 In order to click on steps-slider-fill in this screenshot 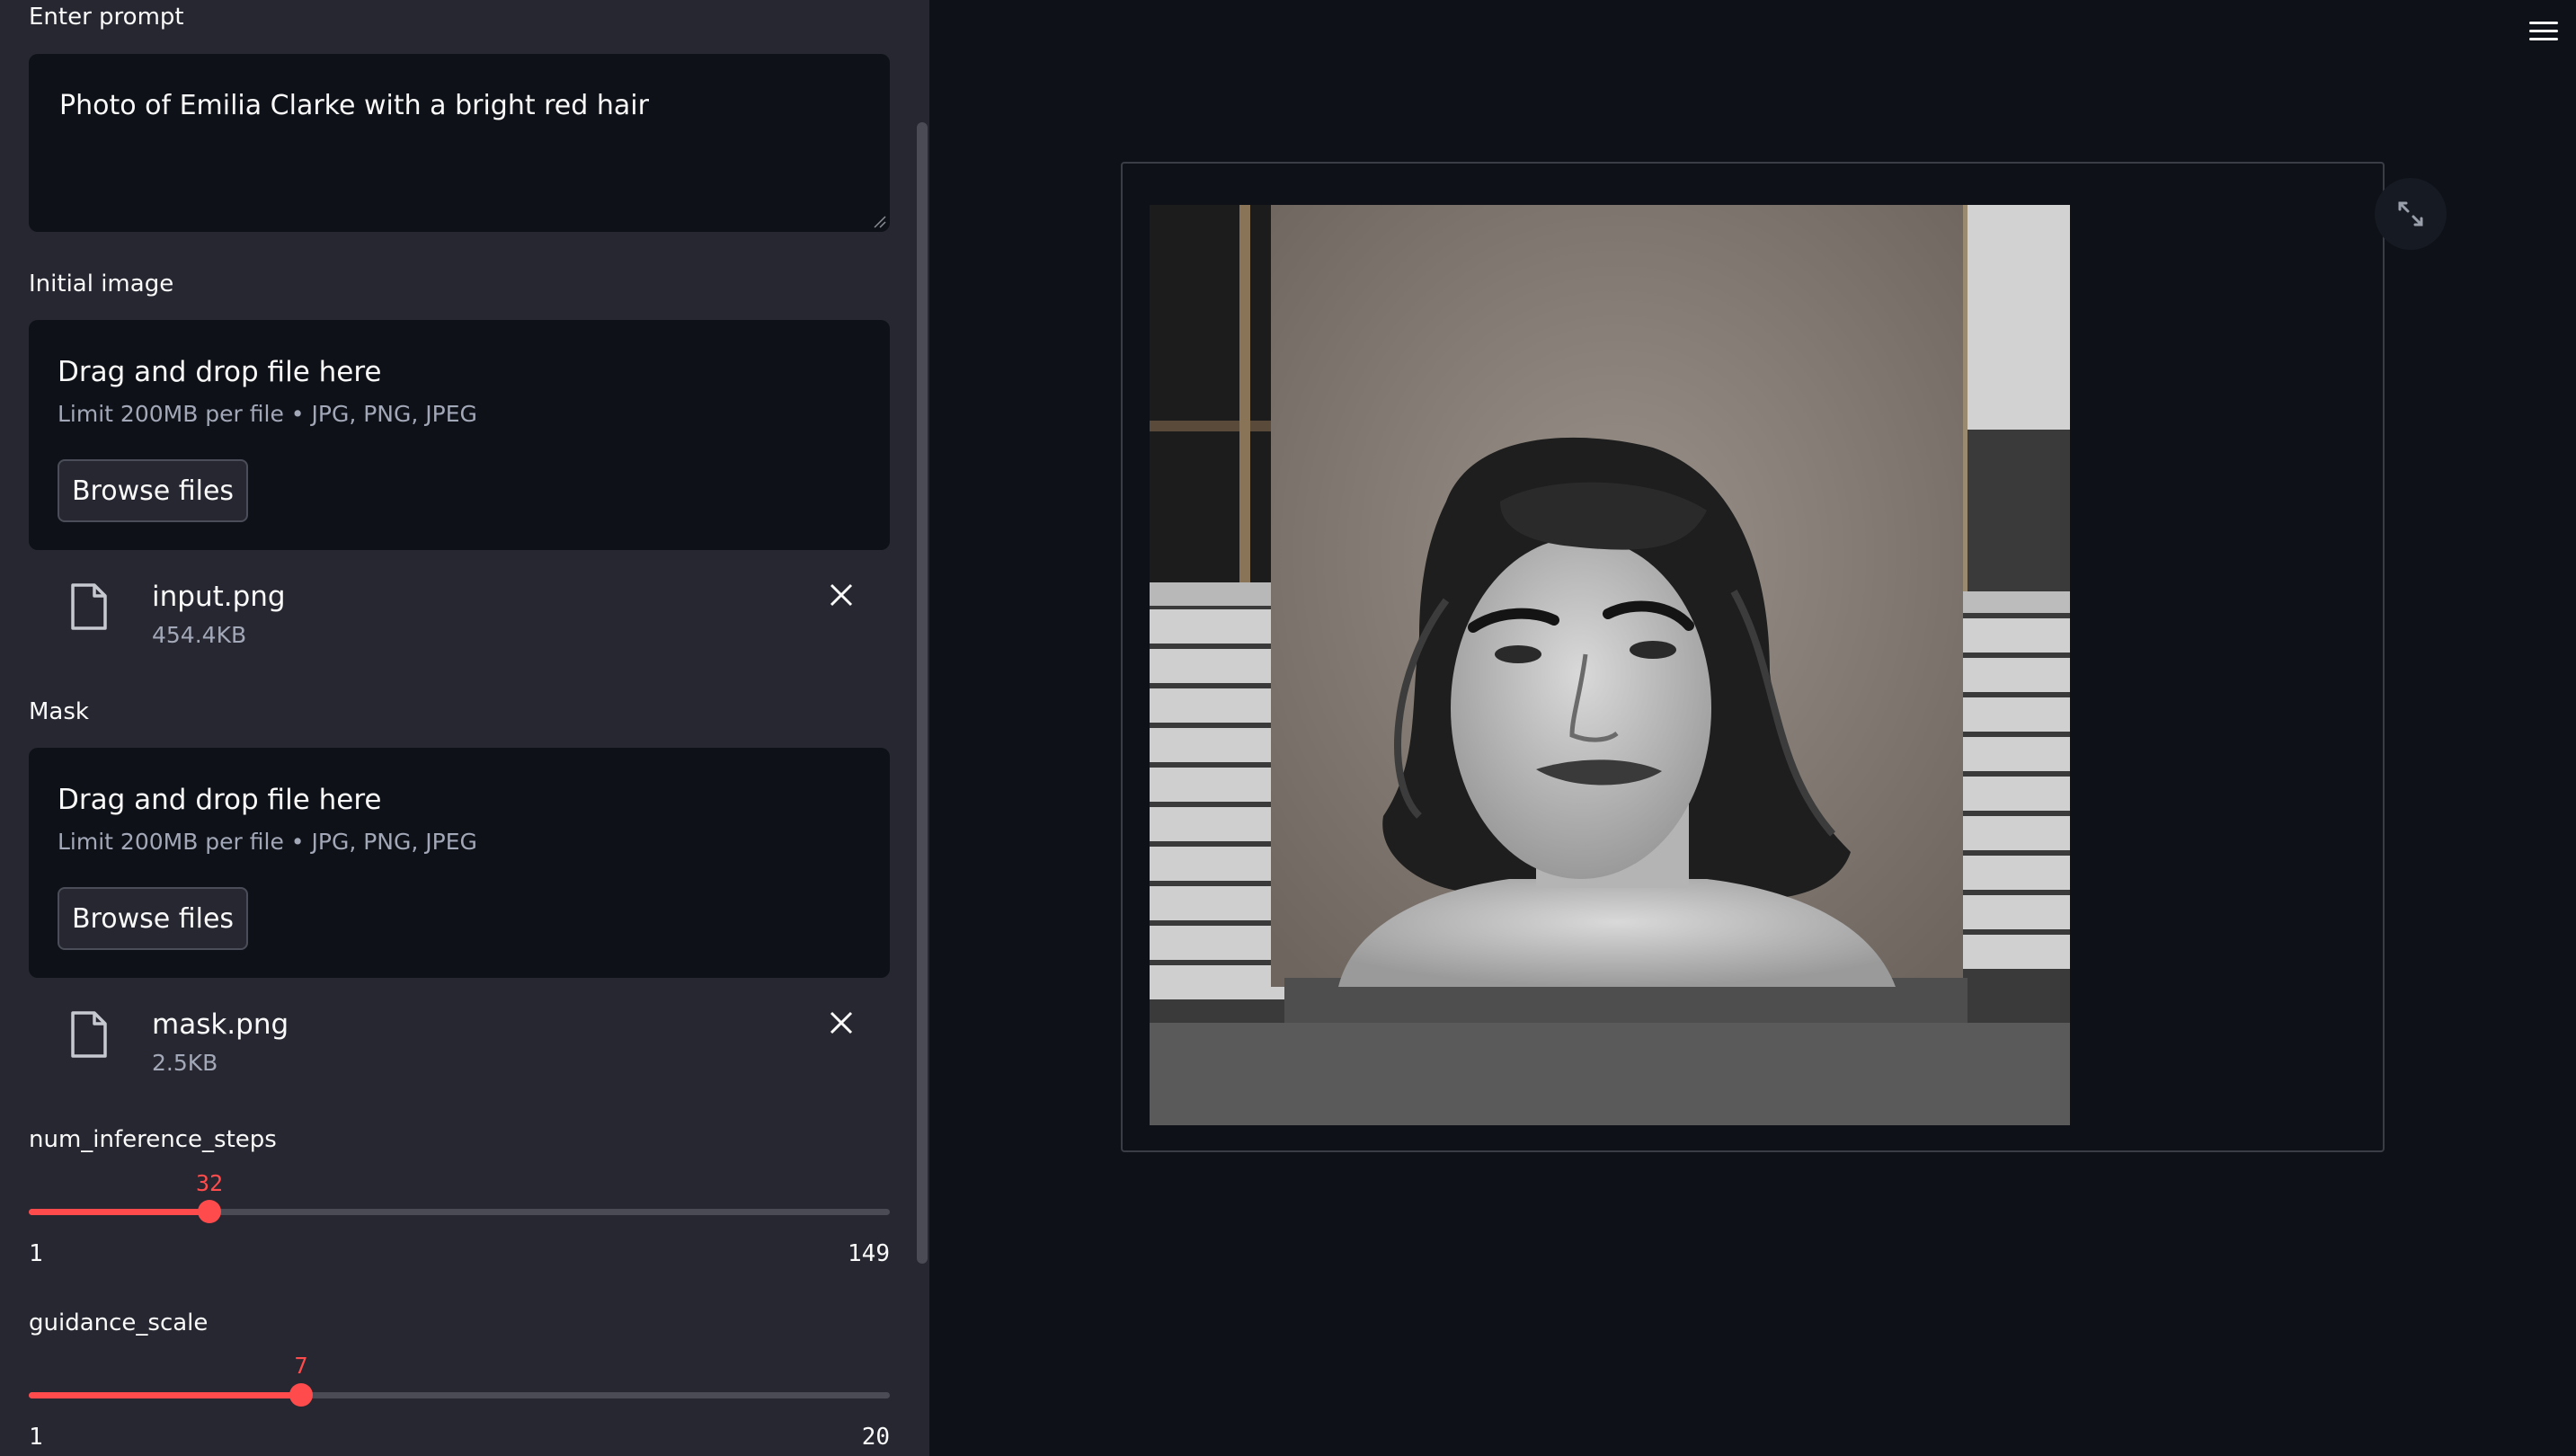, I will do `click(119, 1212)`.